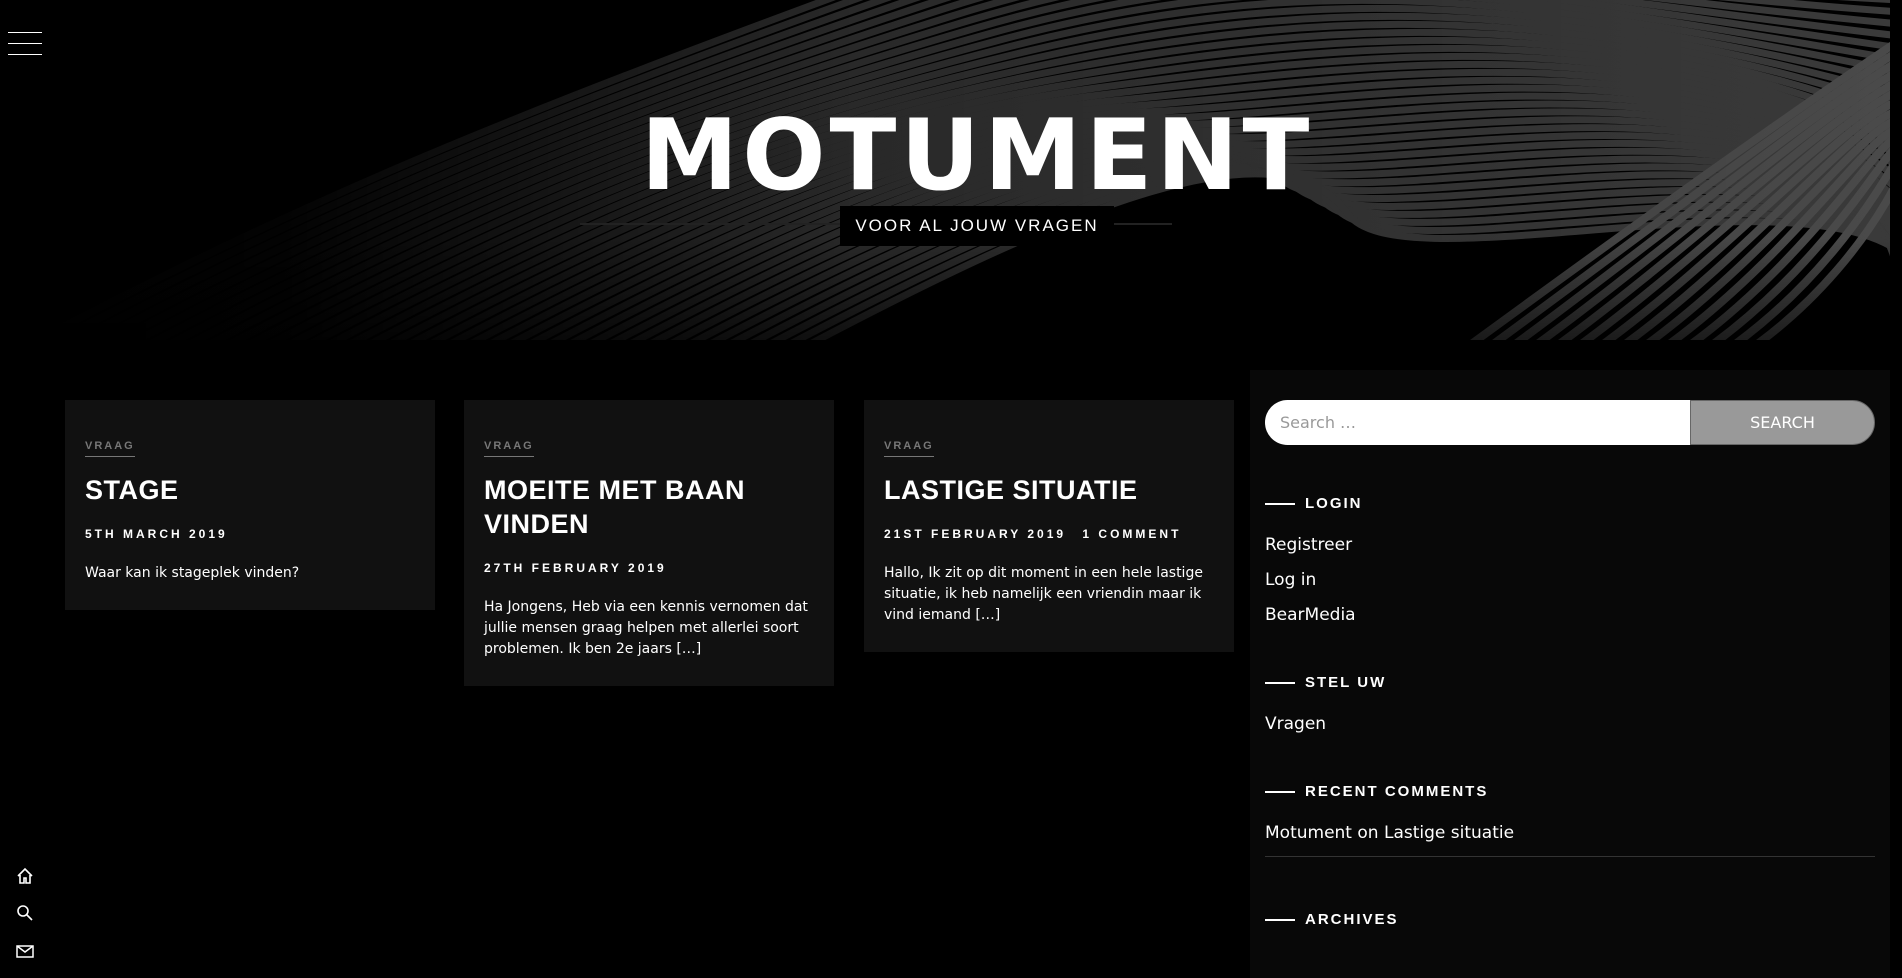 Image resolution: width=1902 pixels, height=978 pixels. What do you see at coordinates (156, 534) in the screenshot?
I see `post-date: 5TH MARCH 2019` at bounding box center [156, 534].